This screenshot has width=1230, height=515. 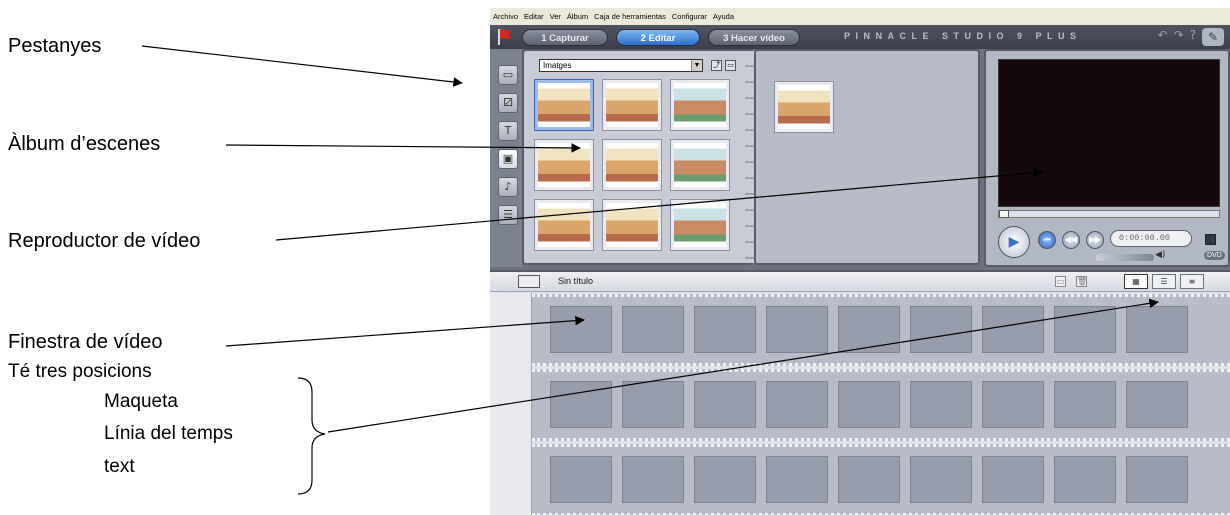 I want to click on trash-icon: 🗑, so click(x=1081, y=281).